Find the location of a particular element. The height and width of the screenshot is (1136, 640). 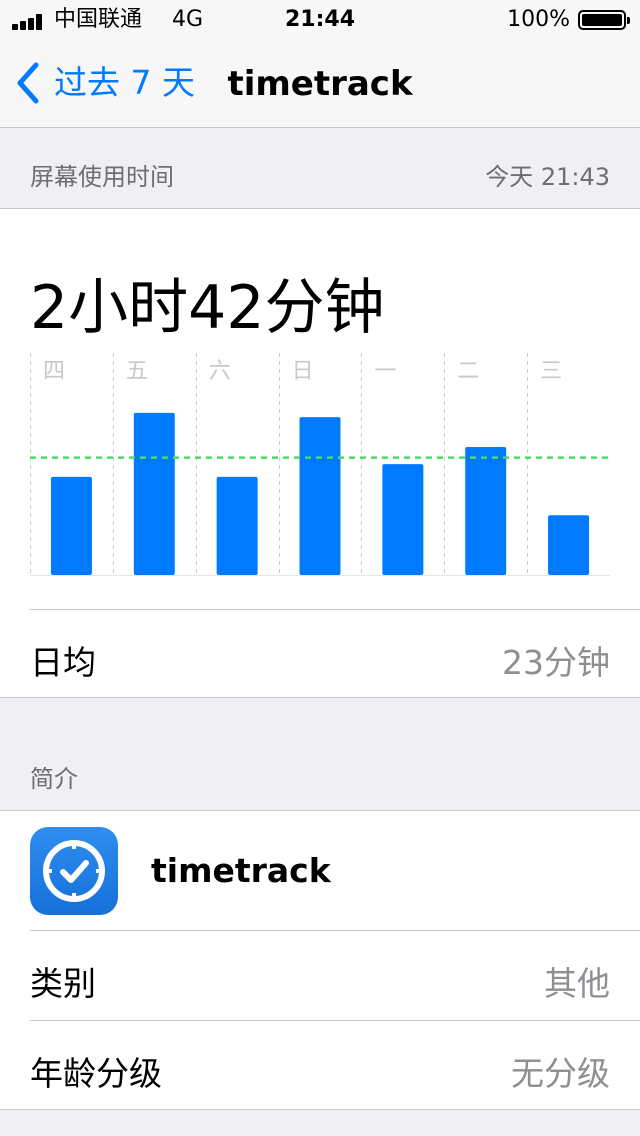

age-rating-row: 年龄分级 无分级 is located at coordinates (335, 1066).